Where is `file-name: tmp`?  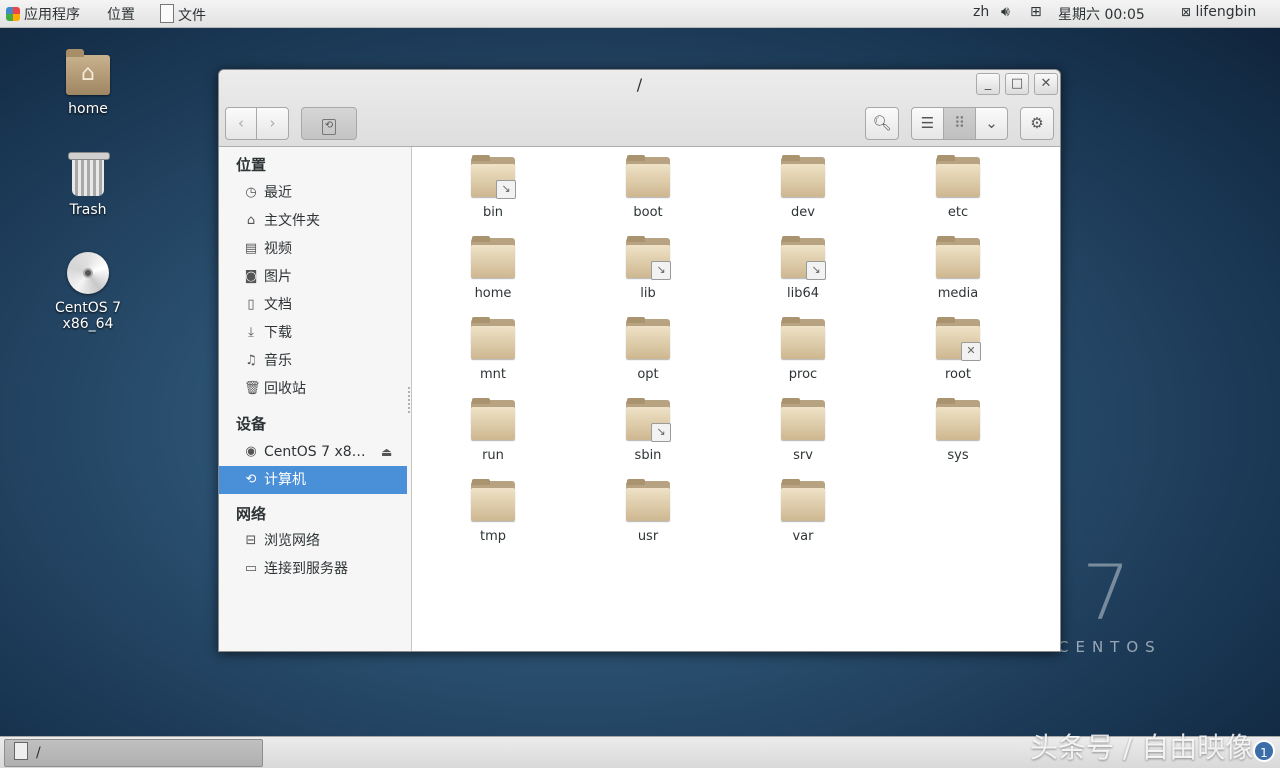
file-name: tmp is located at coordinates (492, 536).